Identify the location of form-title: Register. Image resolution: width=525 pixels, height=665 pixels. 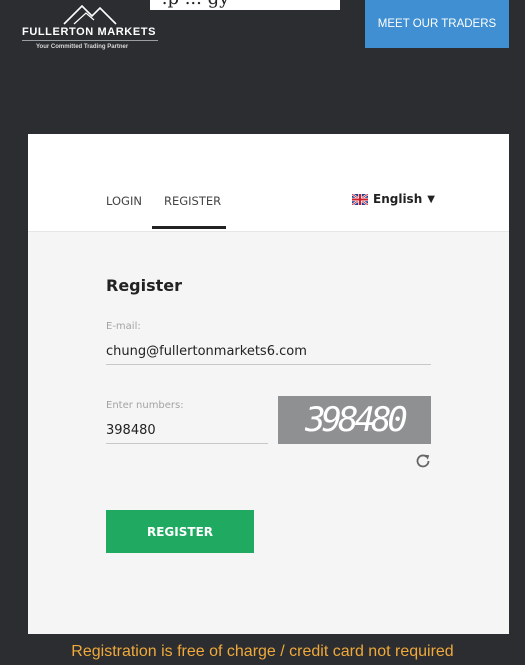
(144, 285).